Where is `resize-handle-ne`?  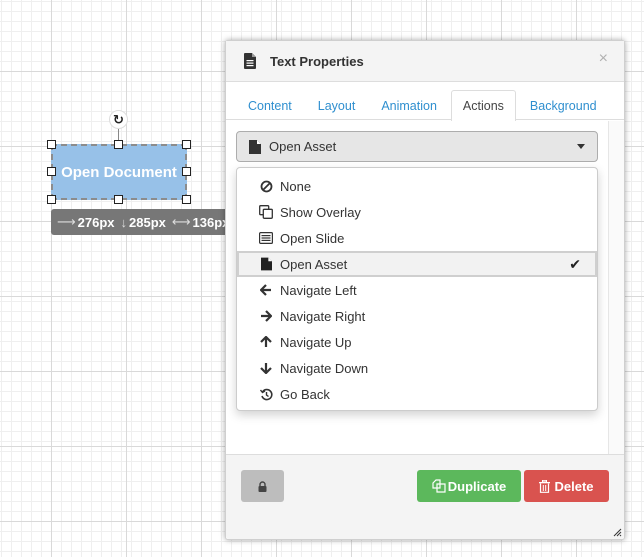 resize-handle-ne is located at coordinates (186, 144).